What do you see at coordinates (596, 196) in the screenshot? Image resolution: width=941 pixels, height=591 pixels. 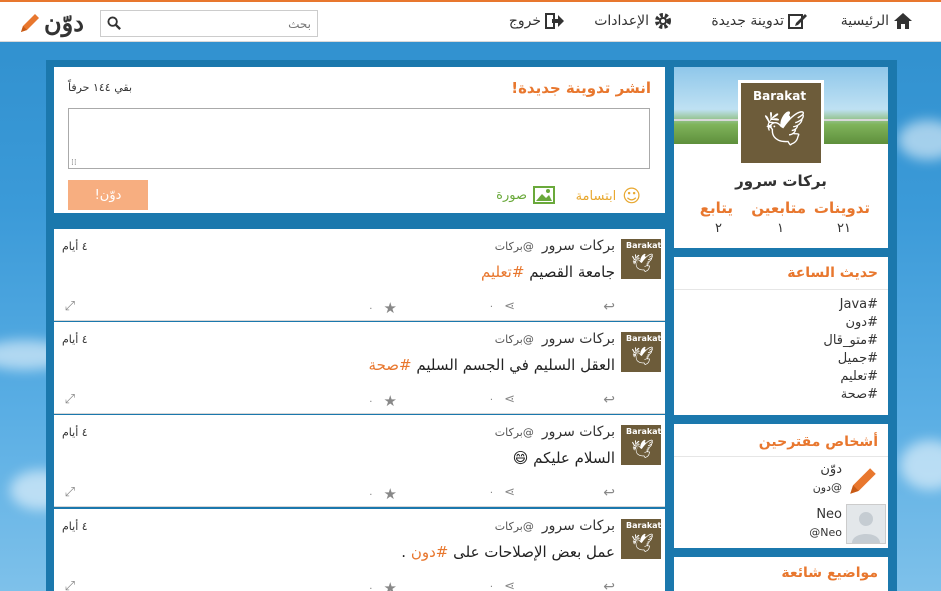 I see `smile-label: ابتسامة` at bounding box center [596, 196].